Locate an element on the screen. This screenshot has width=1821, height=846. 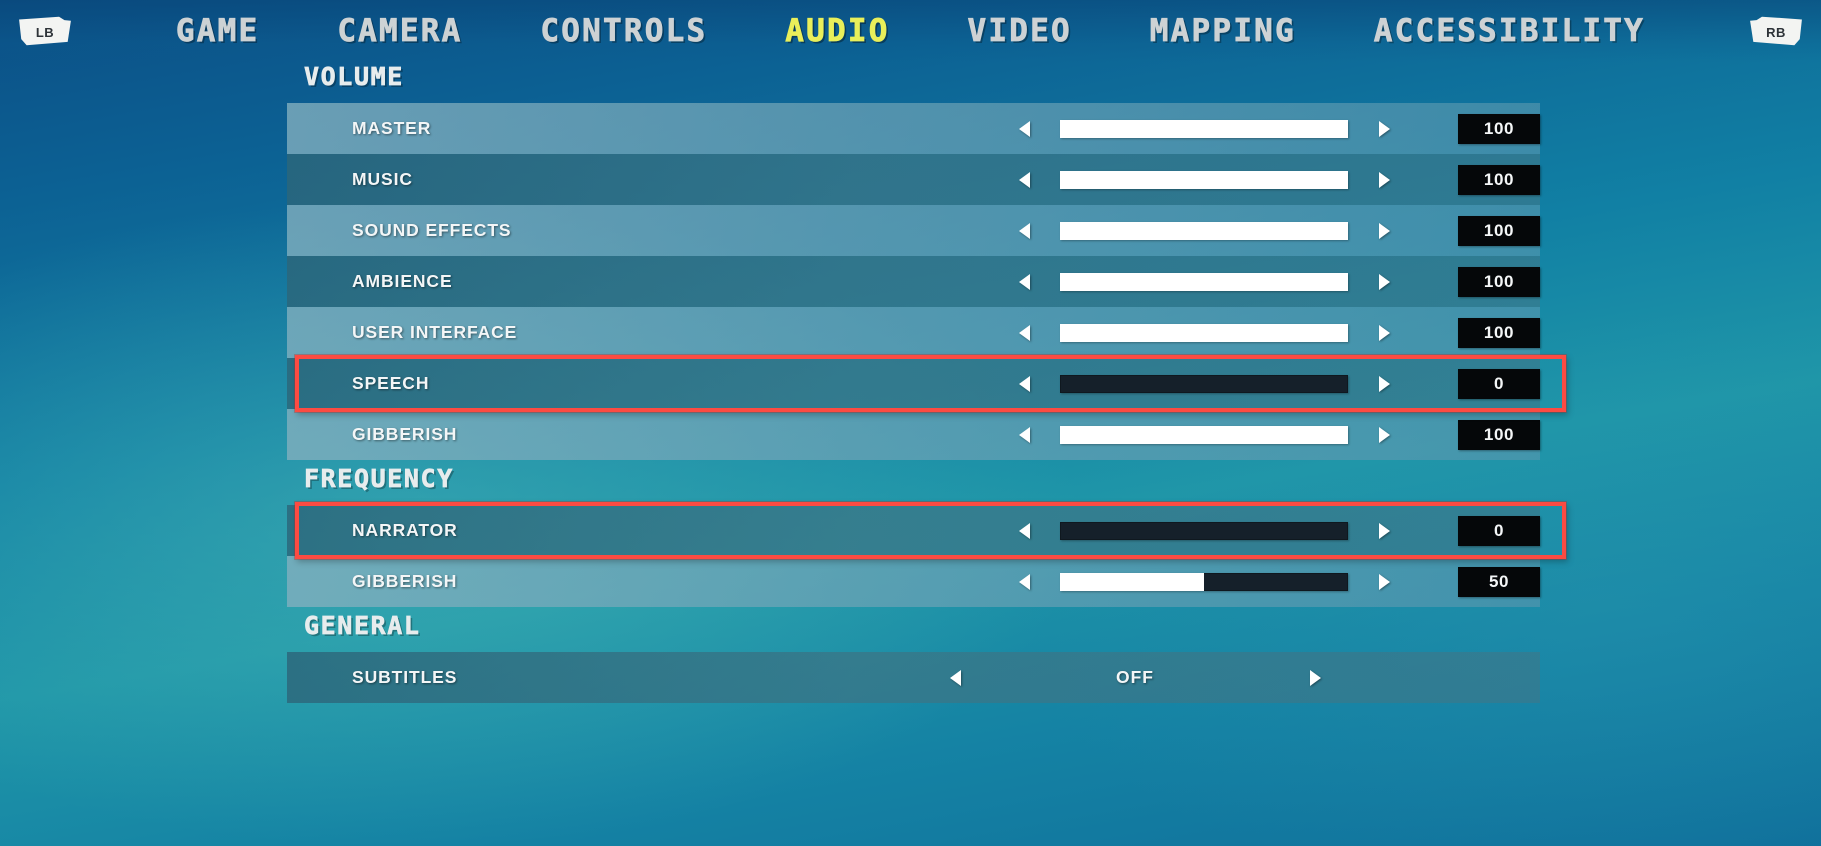
rb-shoulder-icon: RB is located at coordinates (1776, 31).